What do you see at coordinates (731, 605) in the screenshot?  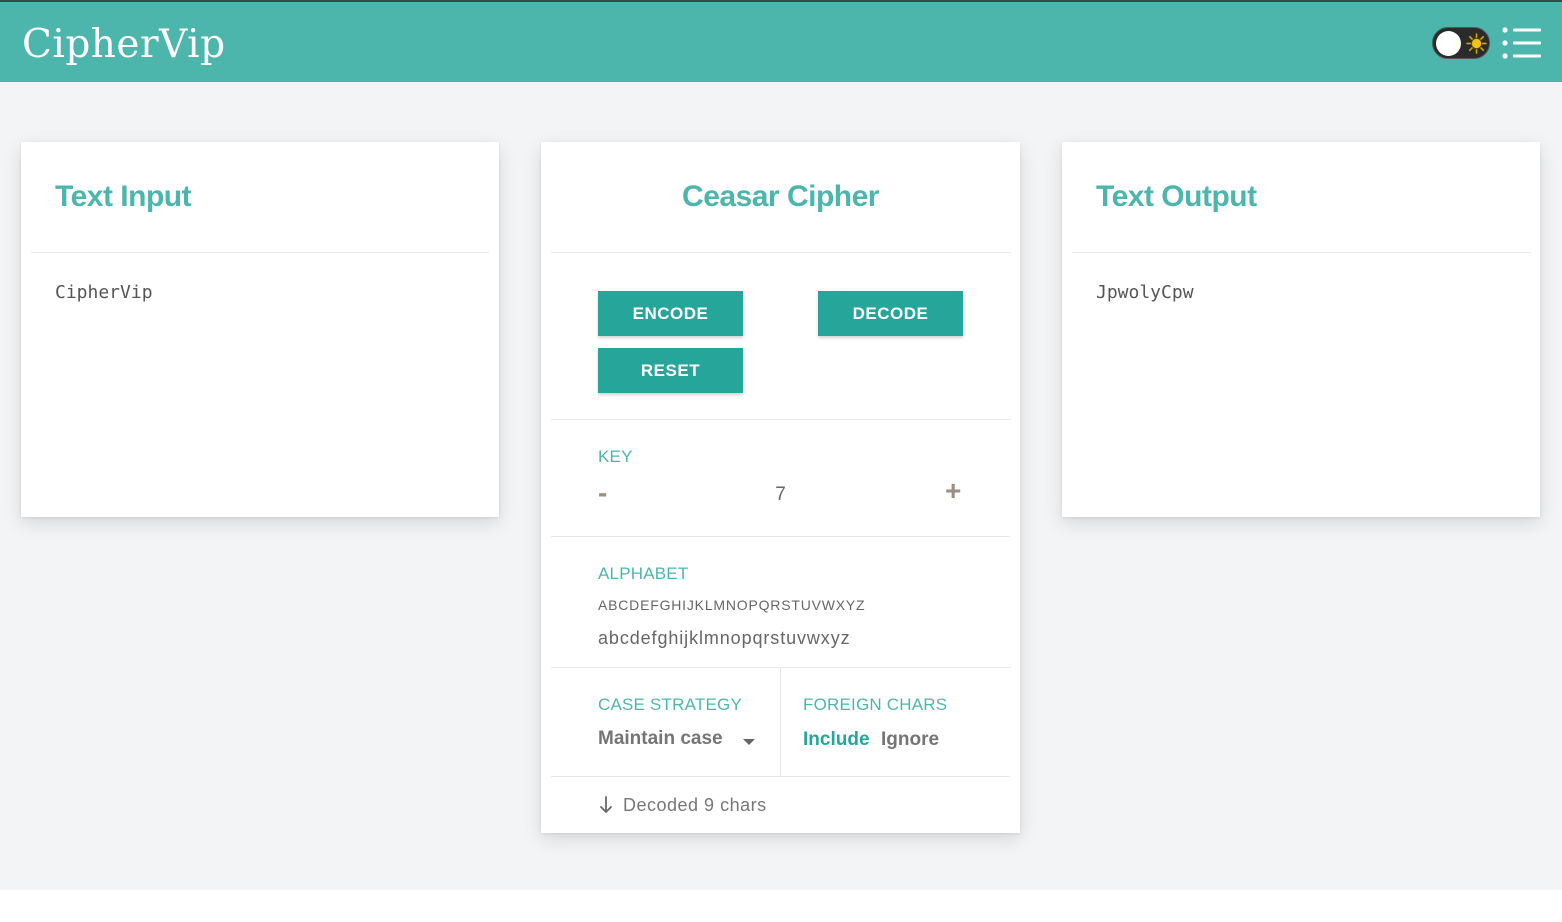 I see `alphabet-uppercase: ABCDEFGHIJKLMNOPQRSTUVWXYZ` at bounding box center [731, 605].